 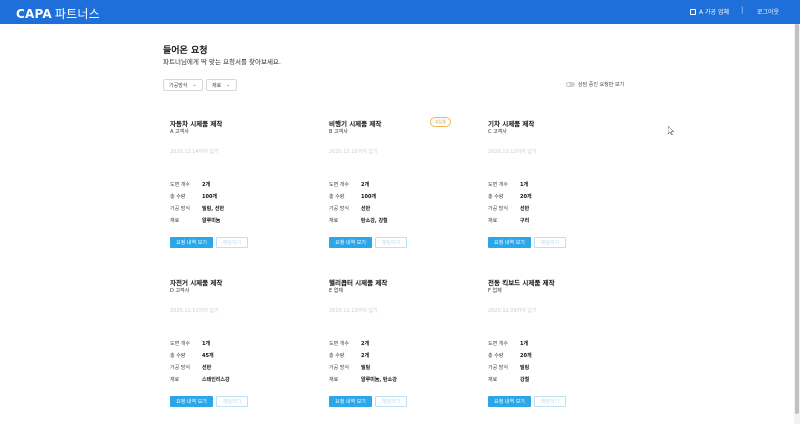 What do you see at coordinates (358, 283) in the screenshot?
I see `card-title: 헬리콥터 시제품 제작` at bounding box center [358, 283].